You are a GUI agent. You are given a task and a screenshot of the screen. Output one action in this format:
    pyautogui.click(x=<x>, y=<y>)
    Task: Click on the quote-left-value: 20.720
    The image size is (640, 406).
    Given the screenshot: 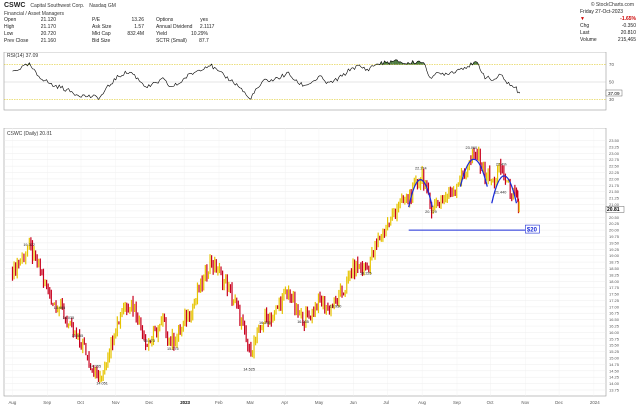 What is the action you would take?
    pyautogui.click(x=48, y=34)
    